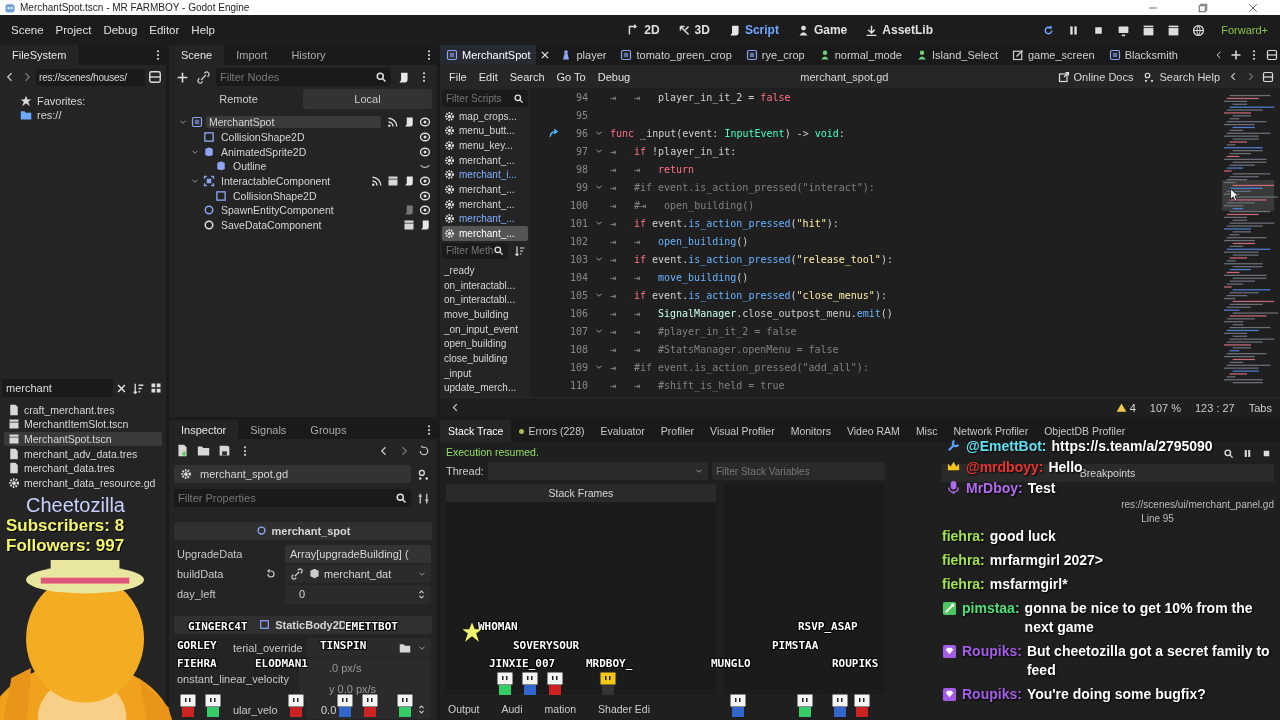  I want to click on workspace-tab: Game, so click(822, 30).